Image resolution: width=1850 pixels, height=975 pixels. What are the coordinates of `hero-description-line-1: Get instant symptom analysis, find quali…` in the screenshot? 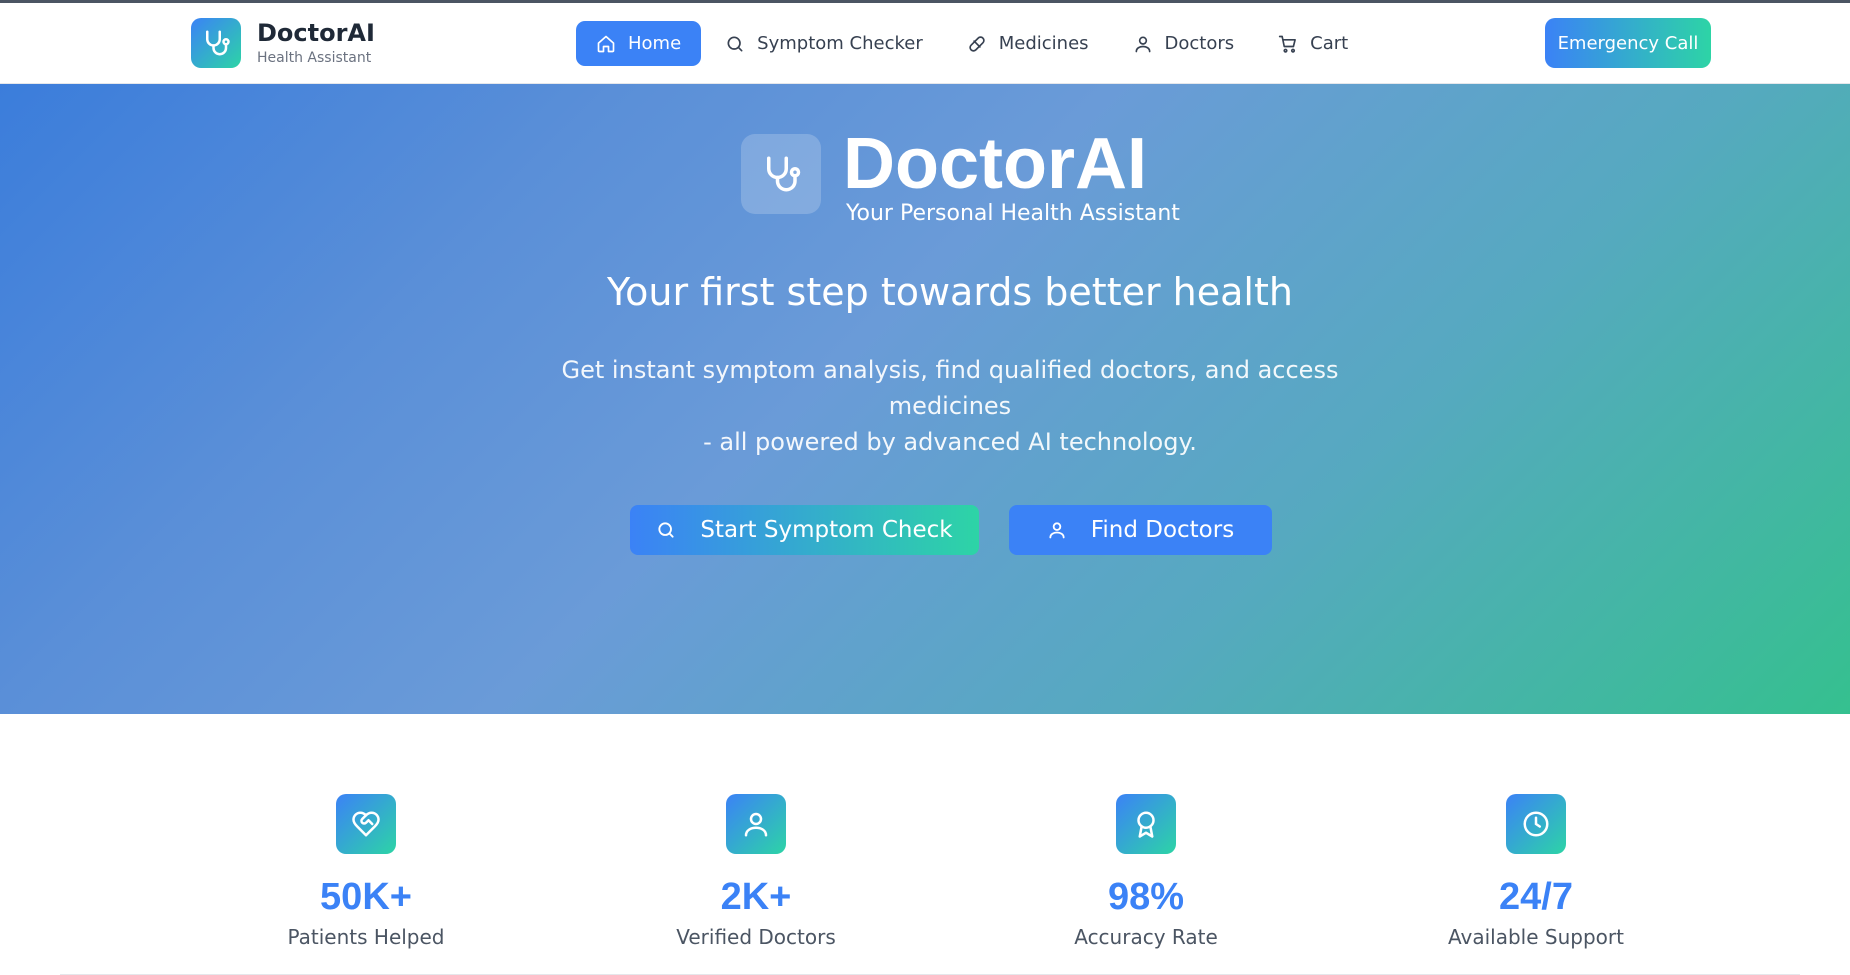 It's located at (950, 388).